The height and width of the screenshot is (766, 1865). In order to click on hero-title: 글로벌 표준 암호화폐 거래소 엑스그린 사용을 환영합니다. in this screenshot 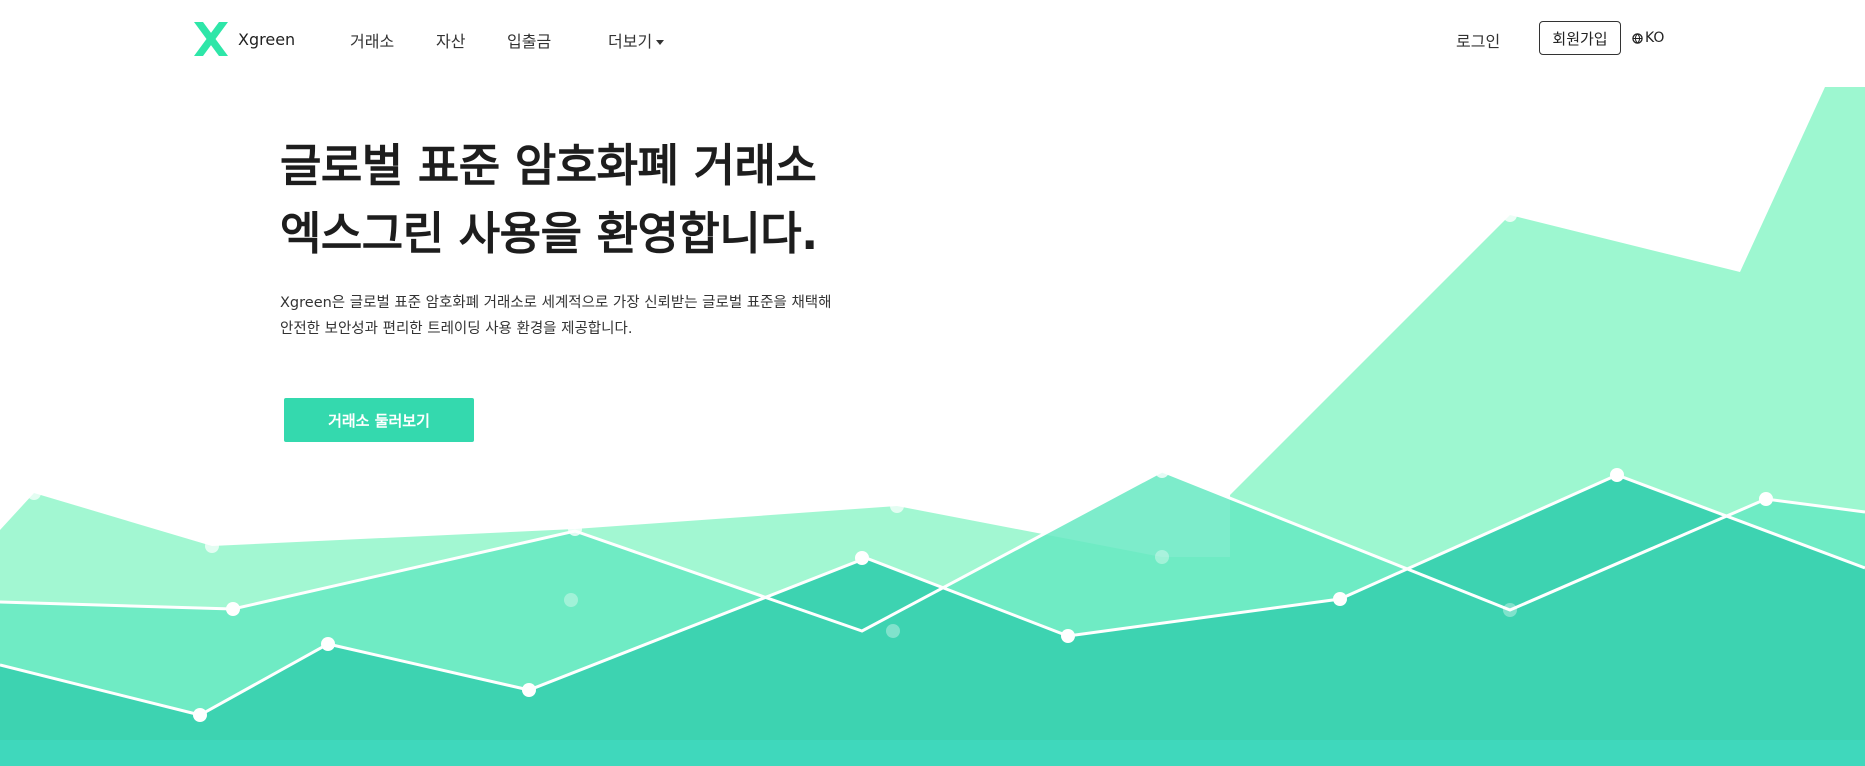, I will do `click(555, 200)`.